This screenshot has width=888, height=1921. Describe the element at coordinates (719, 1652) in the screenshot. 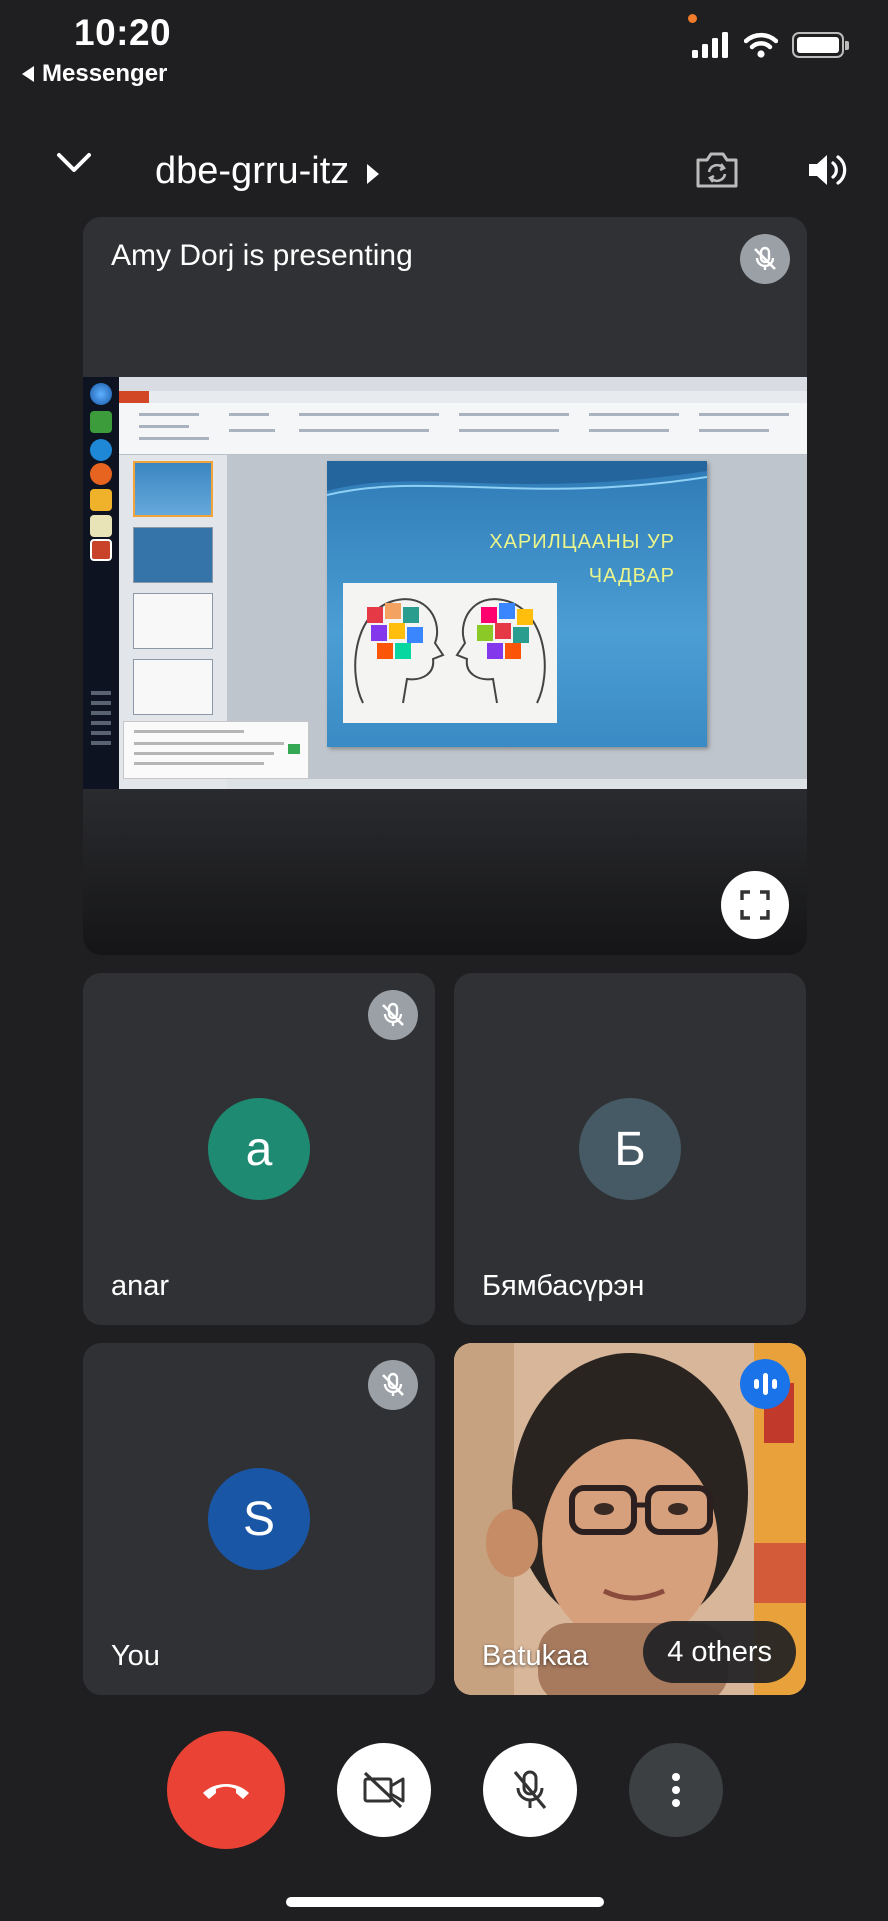

I see `others-button: 4 others` at that location.